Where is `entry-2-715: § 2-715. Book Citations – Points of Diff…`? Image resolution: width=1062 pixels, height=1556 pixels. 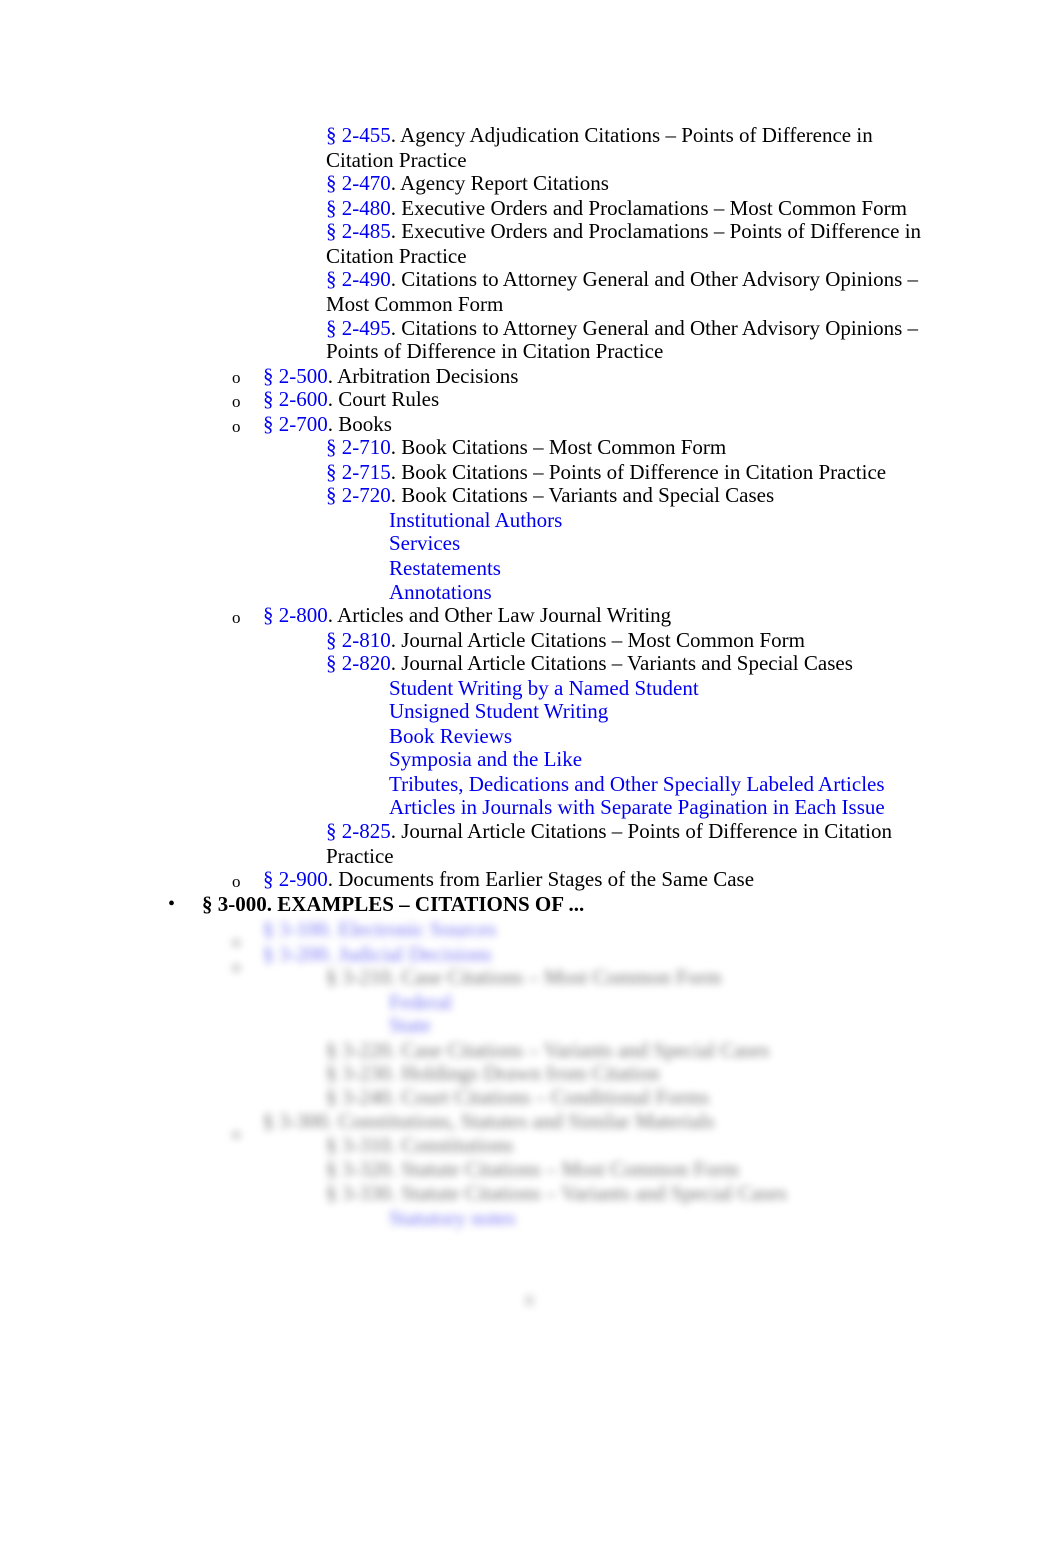 entry-2-715: § 2-715. Book Citations – Points of Diff… is located at coordinates (606, 472).